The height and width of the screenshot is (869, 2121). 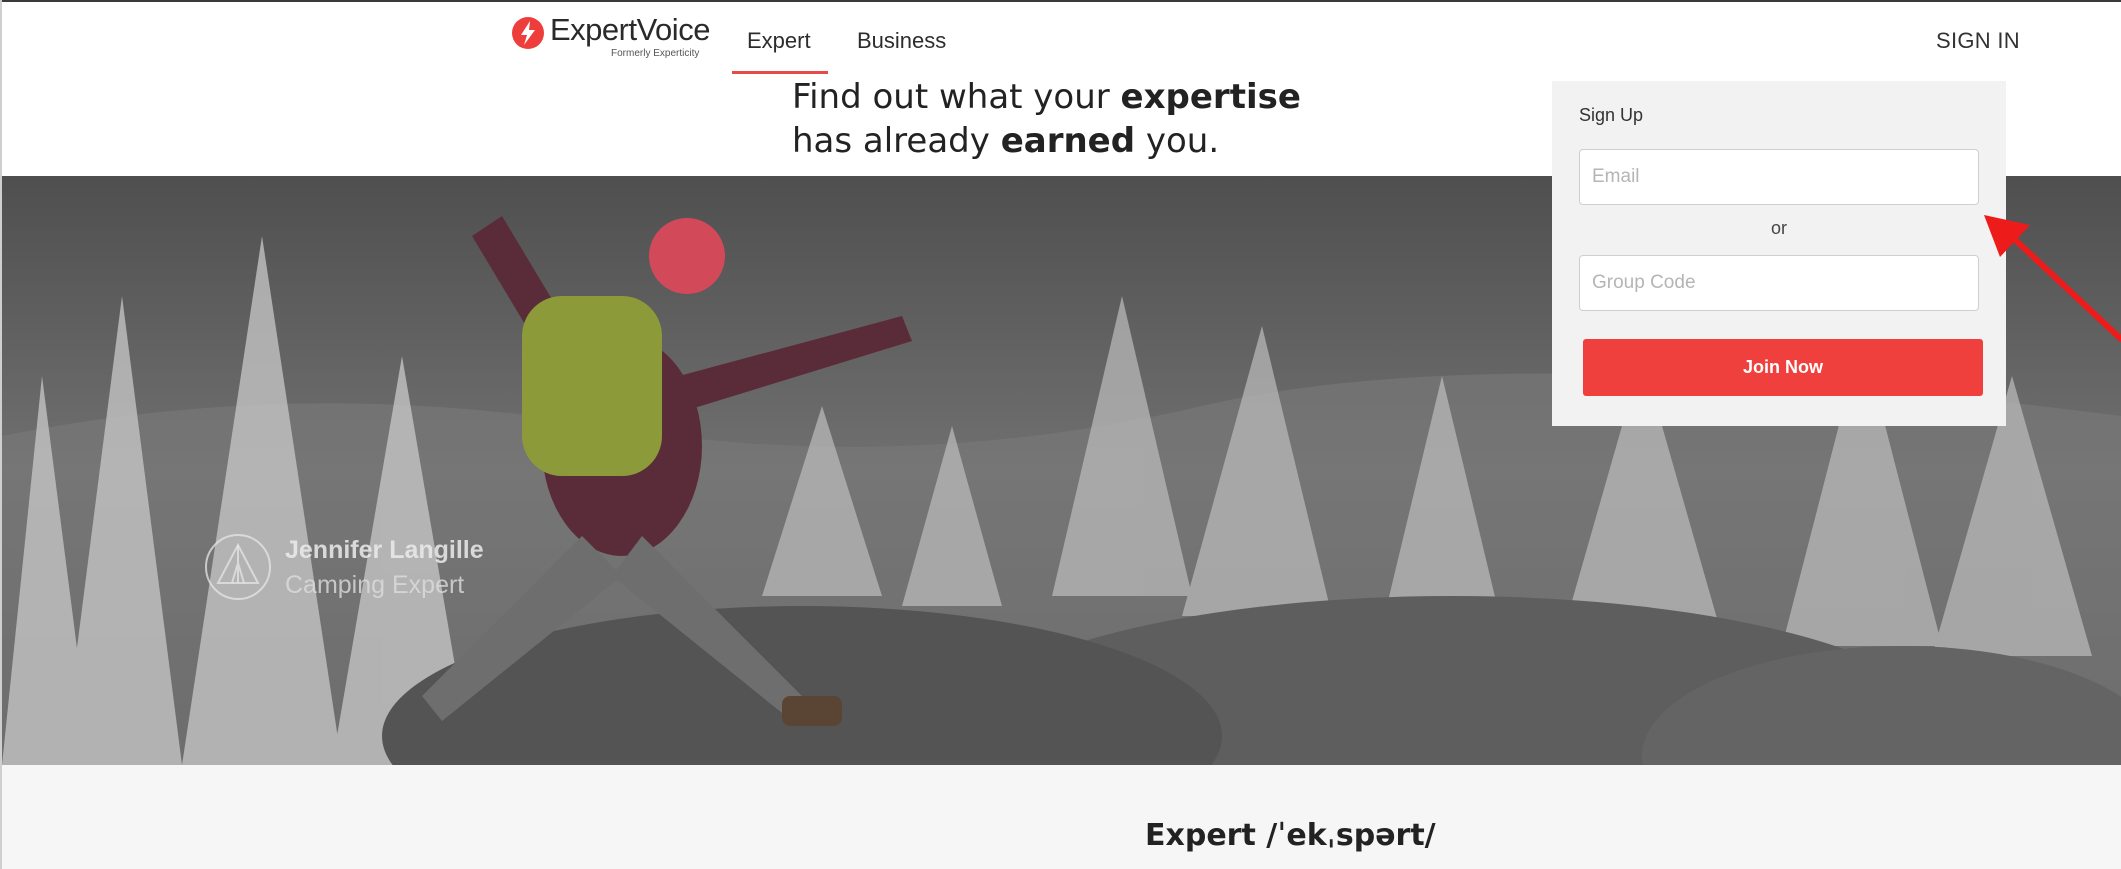 What do you see at coordinates (1778, 228) in the screenshot?
I see `or-separator: or` at bounding box center [1778, 228].